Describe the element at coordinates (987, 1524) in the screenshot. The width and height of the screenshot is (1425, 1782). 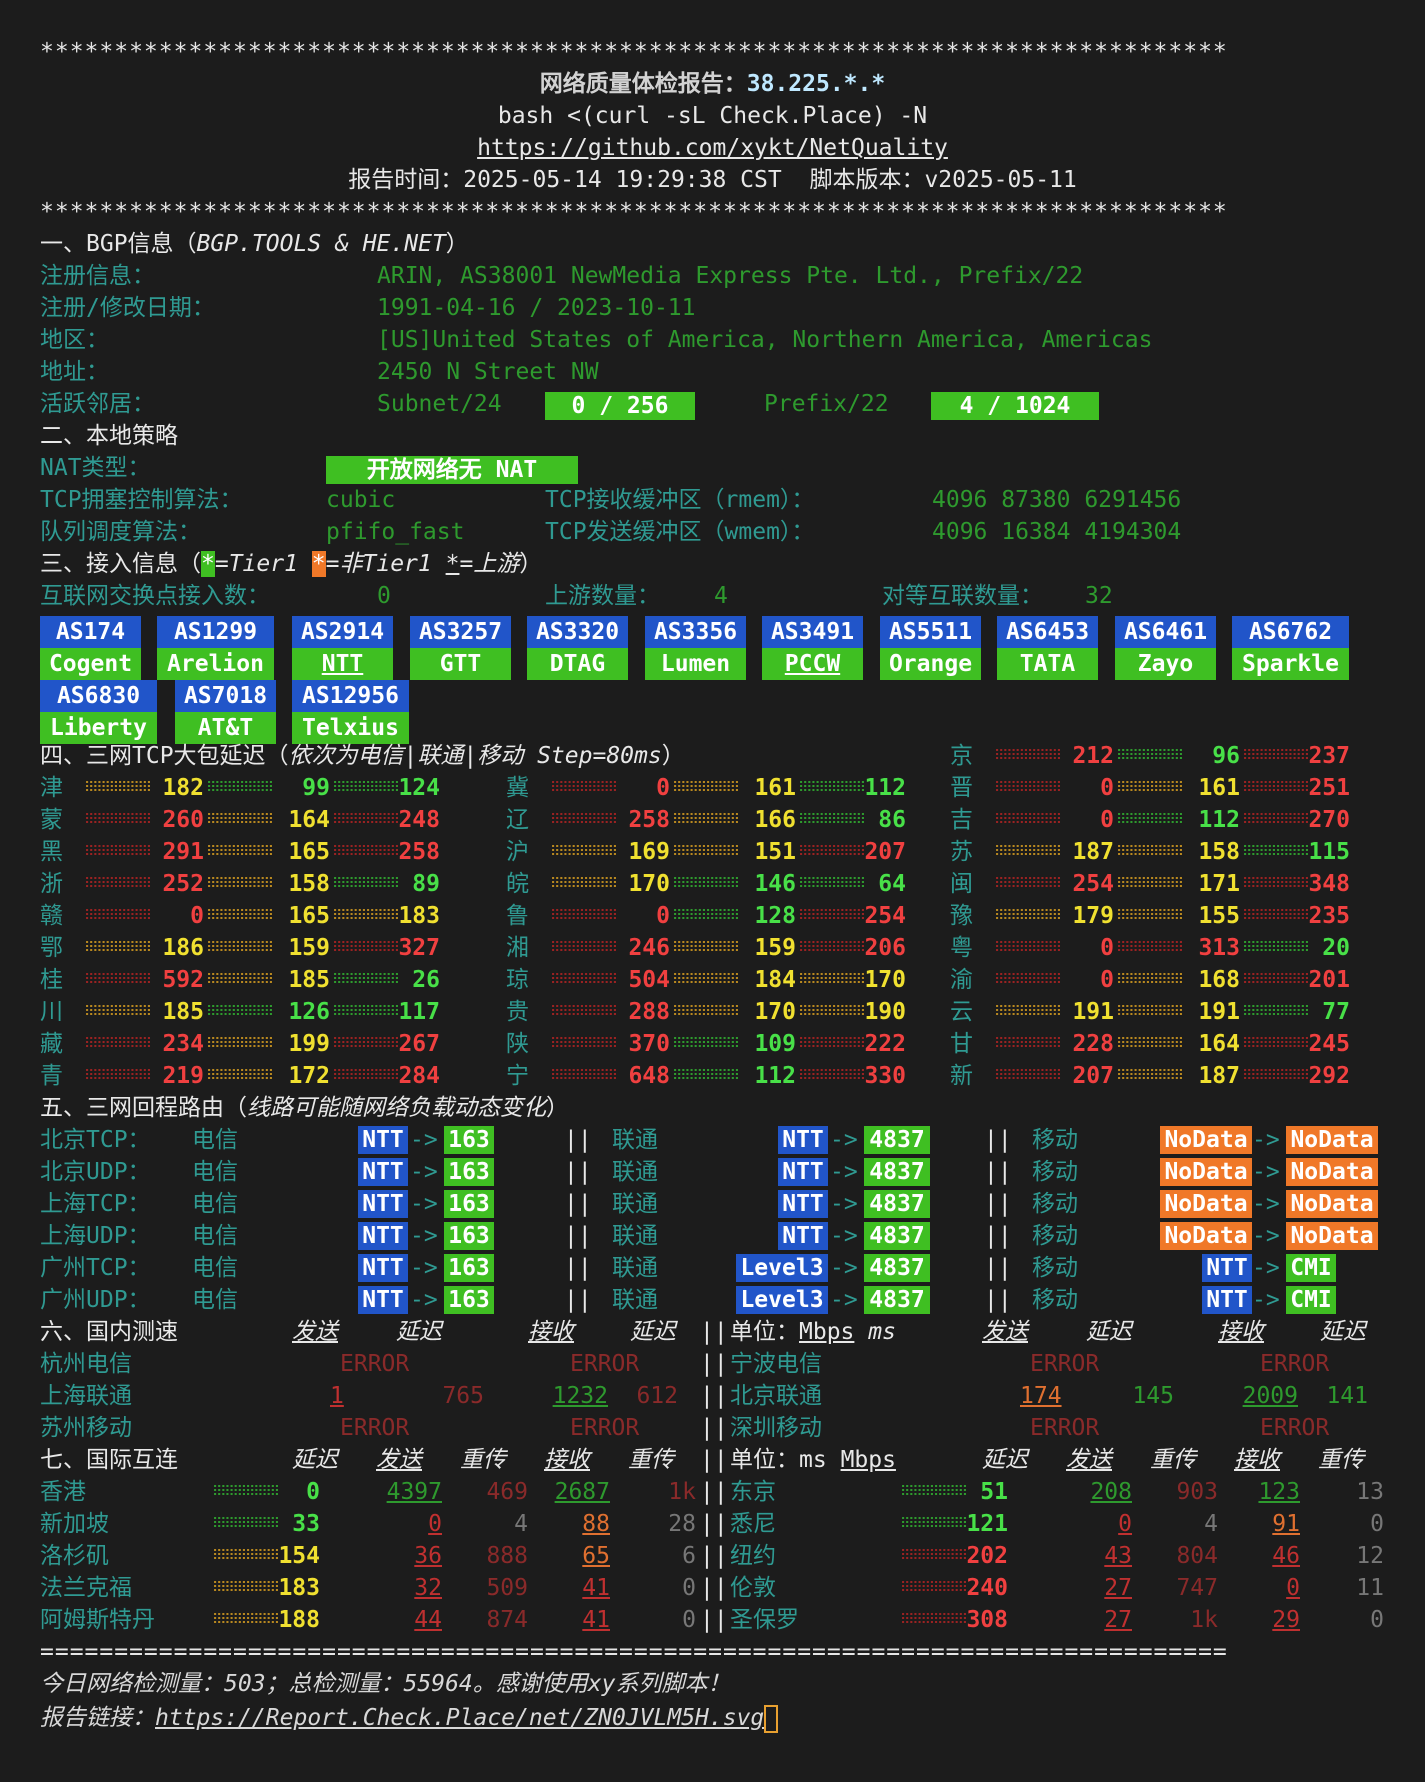
I see `intl-latency-1-1: 121` at that location.